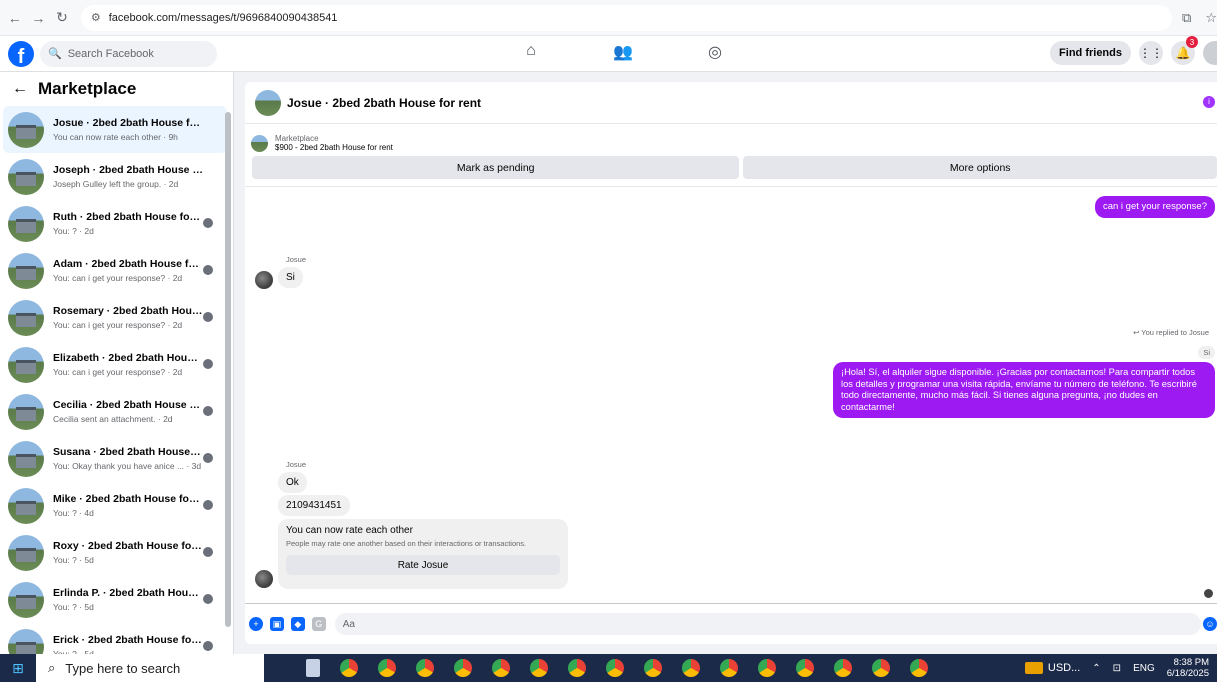  Describe the element at coordinates (15, 18) in the screenshot. I see `back-icon: ←` at that location.